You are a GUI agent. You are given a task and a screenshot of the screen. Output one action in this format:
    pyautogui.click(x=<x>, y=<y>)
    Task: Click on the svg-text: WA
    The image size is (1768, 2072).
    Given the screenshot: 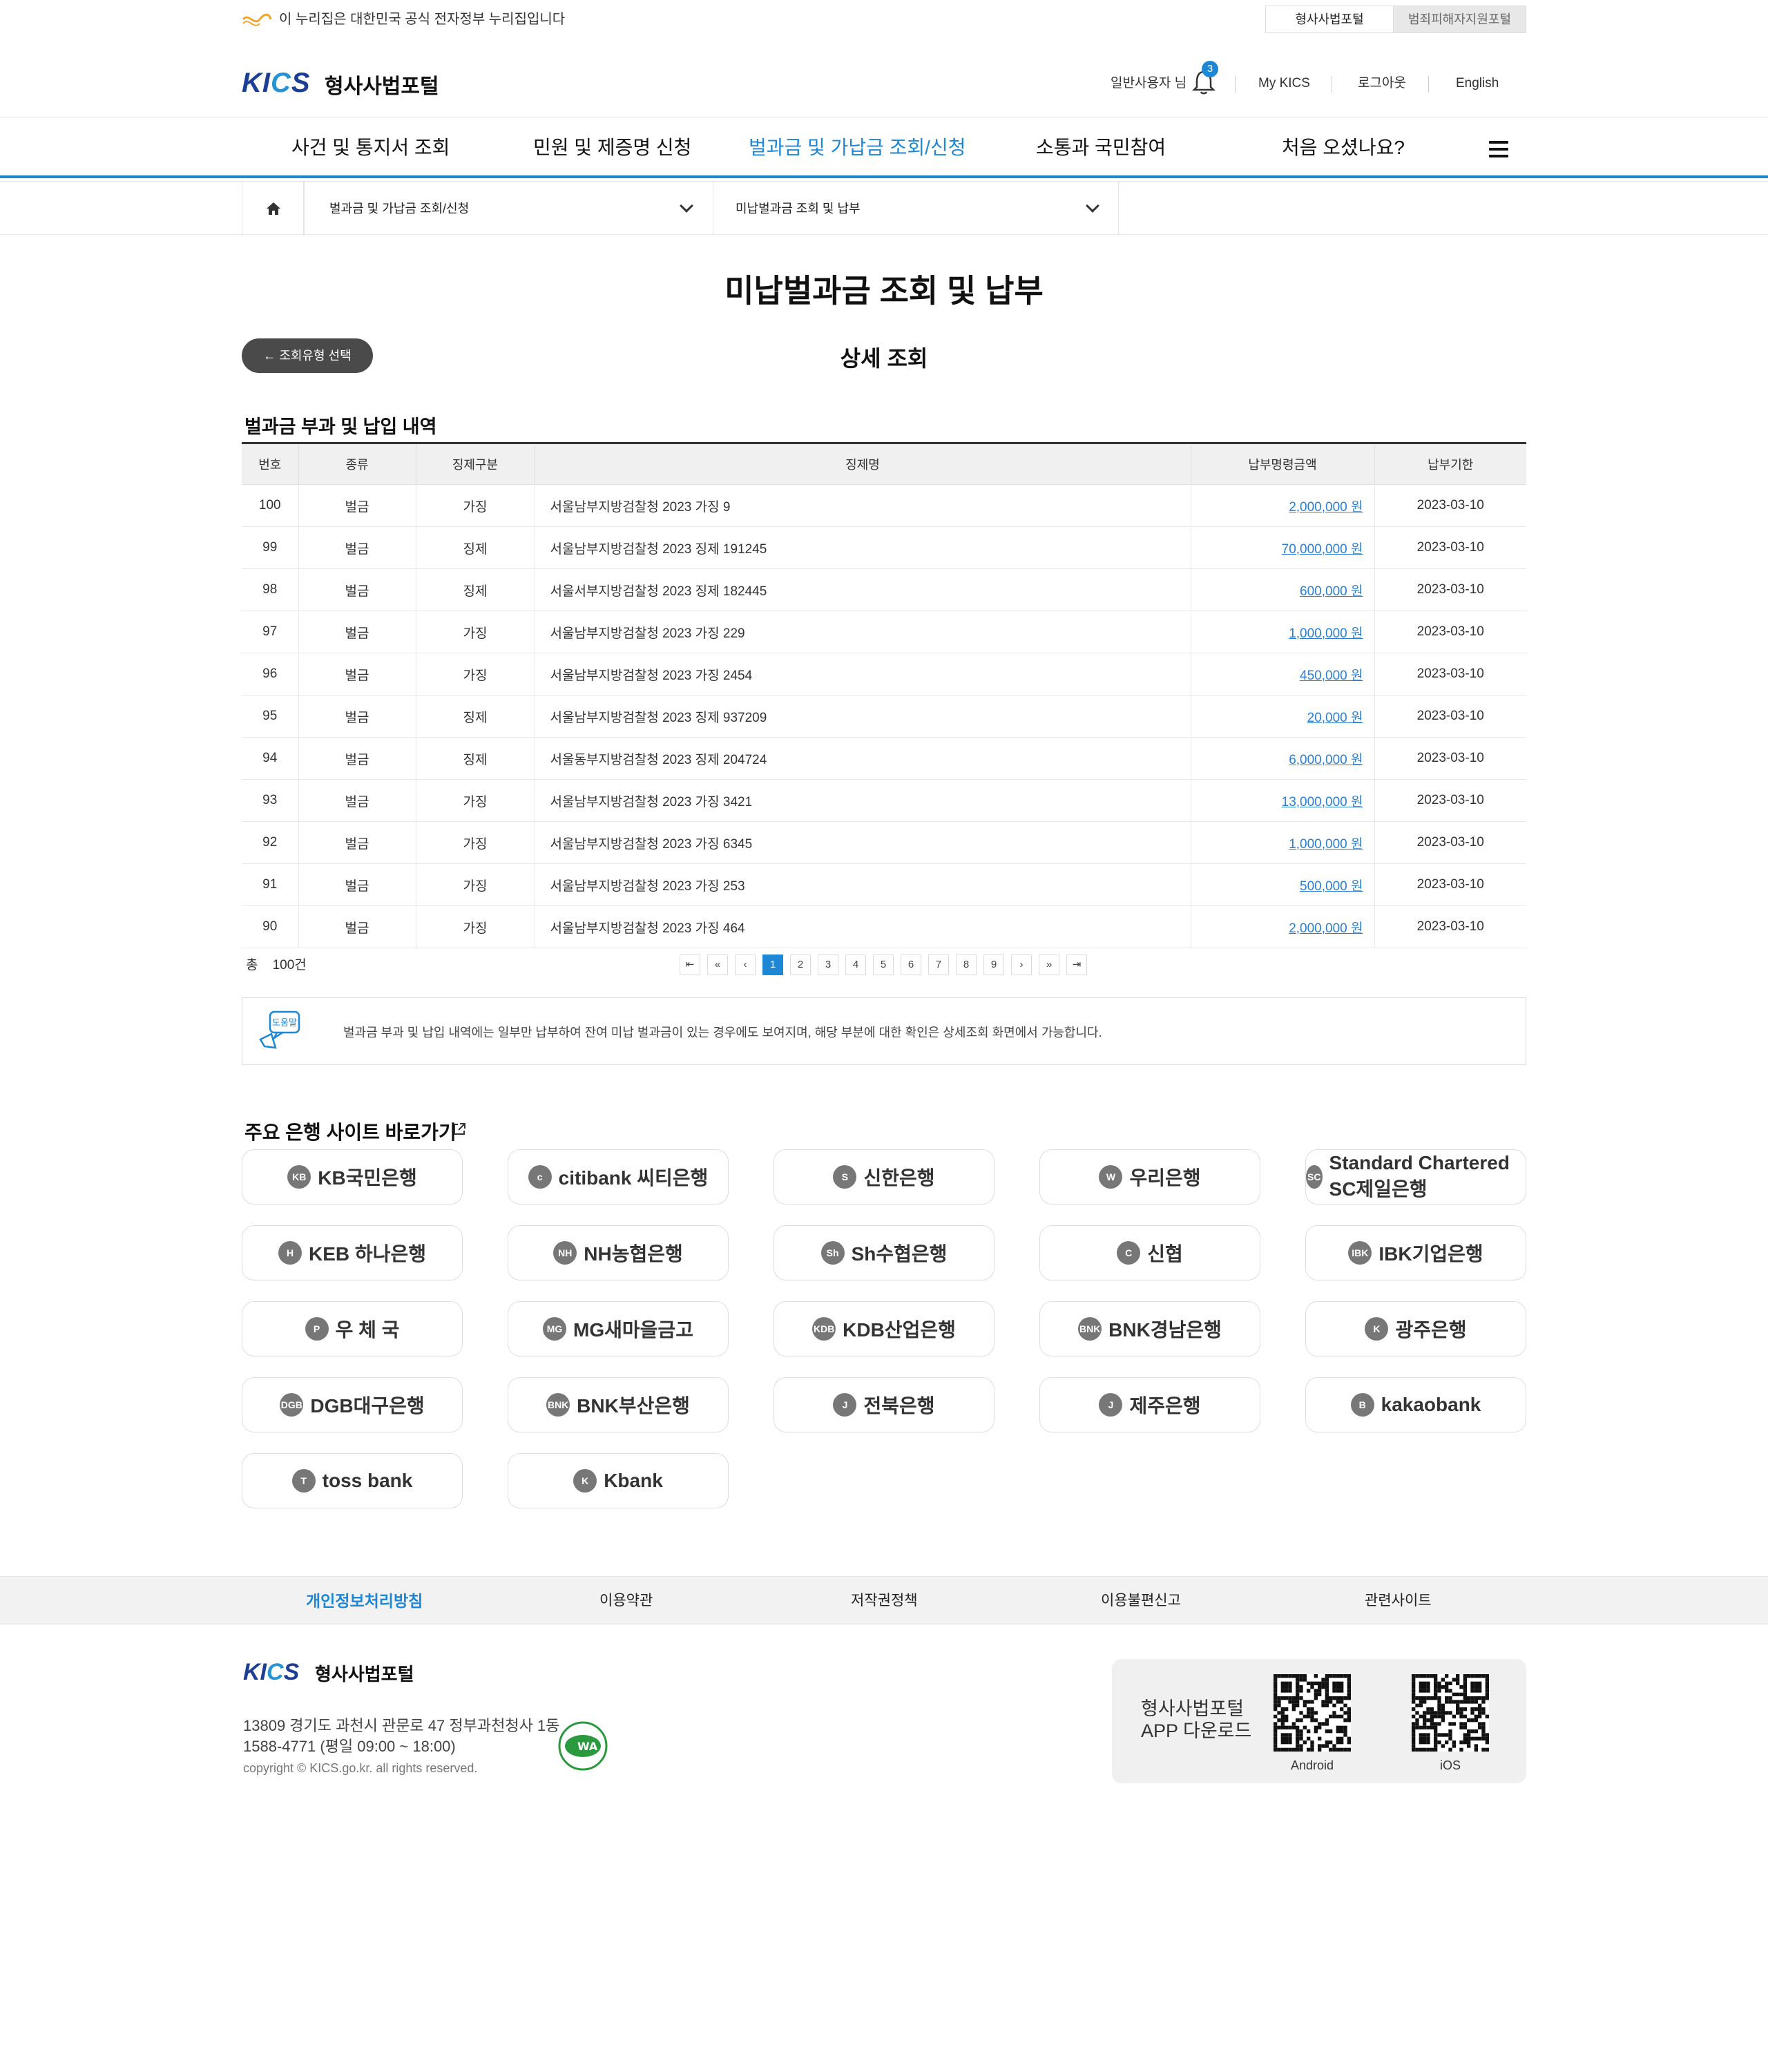 What is the action you would take?
    pyautogui.click(x=587, y=1746)
    